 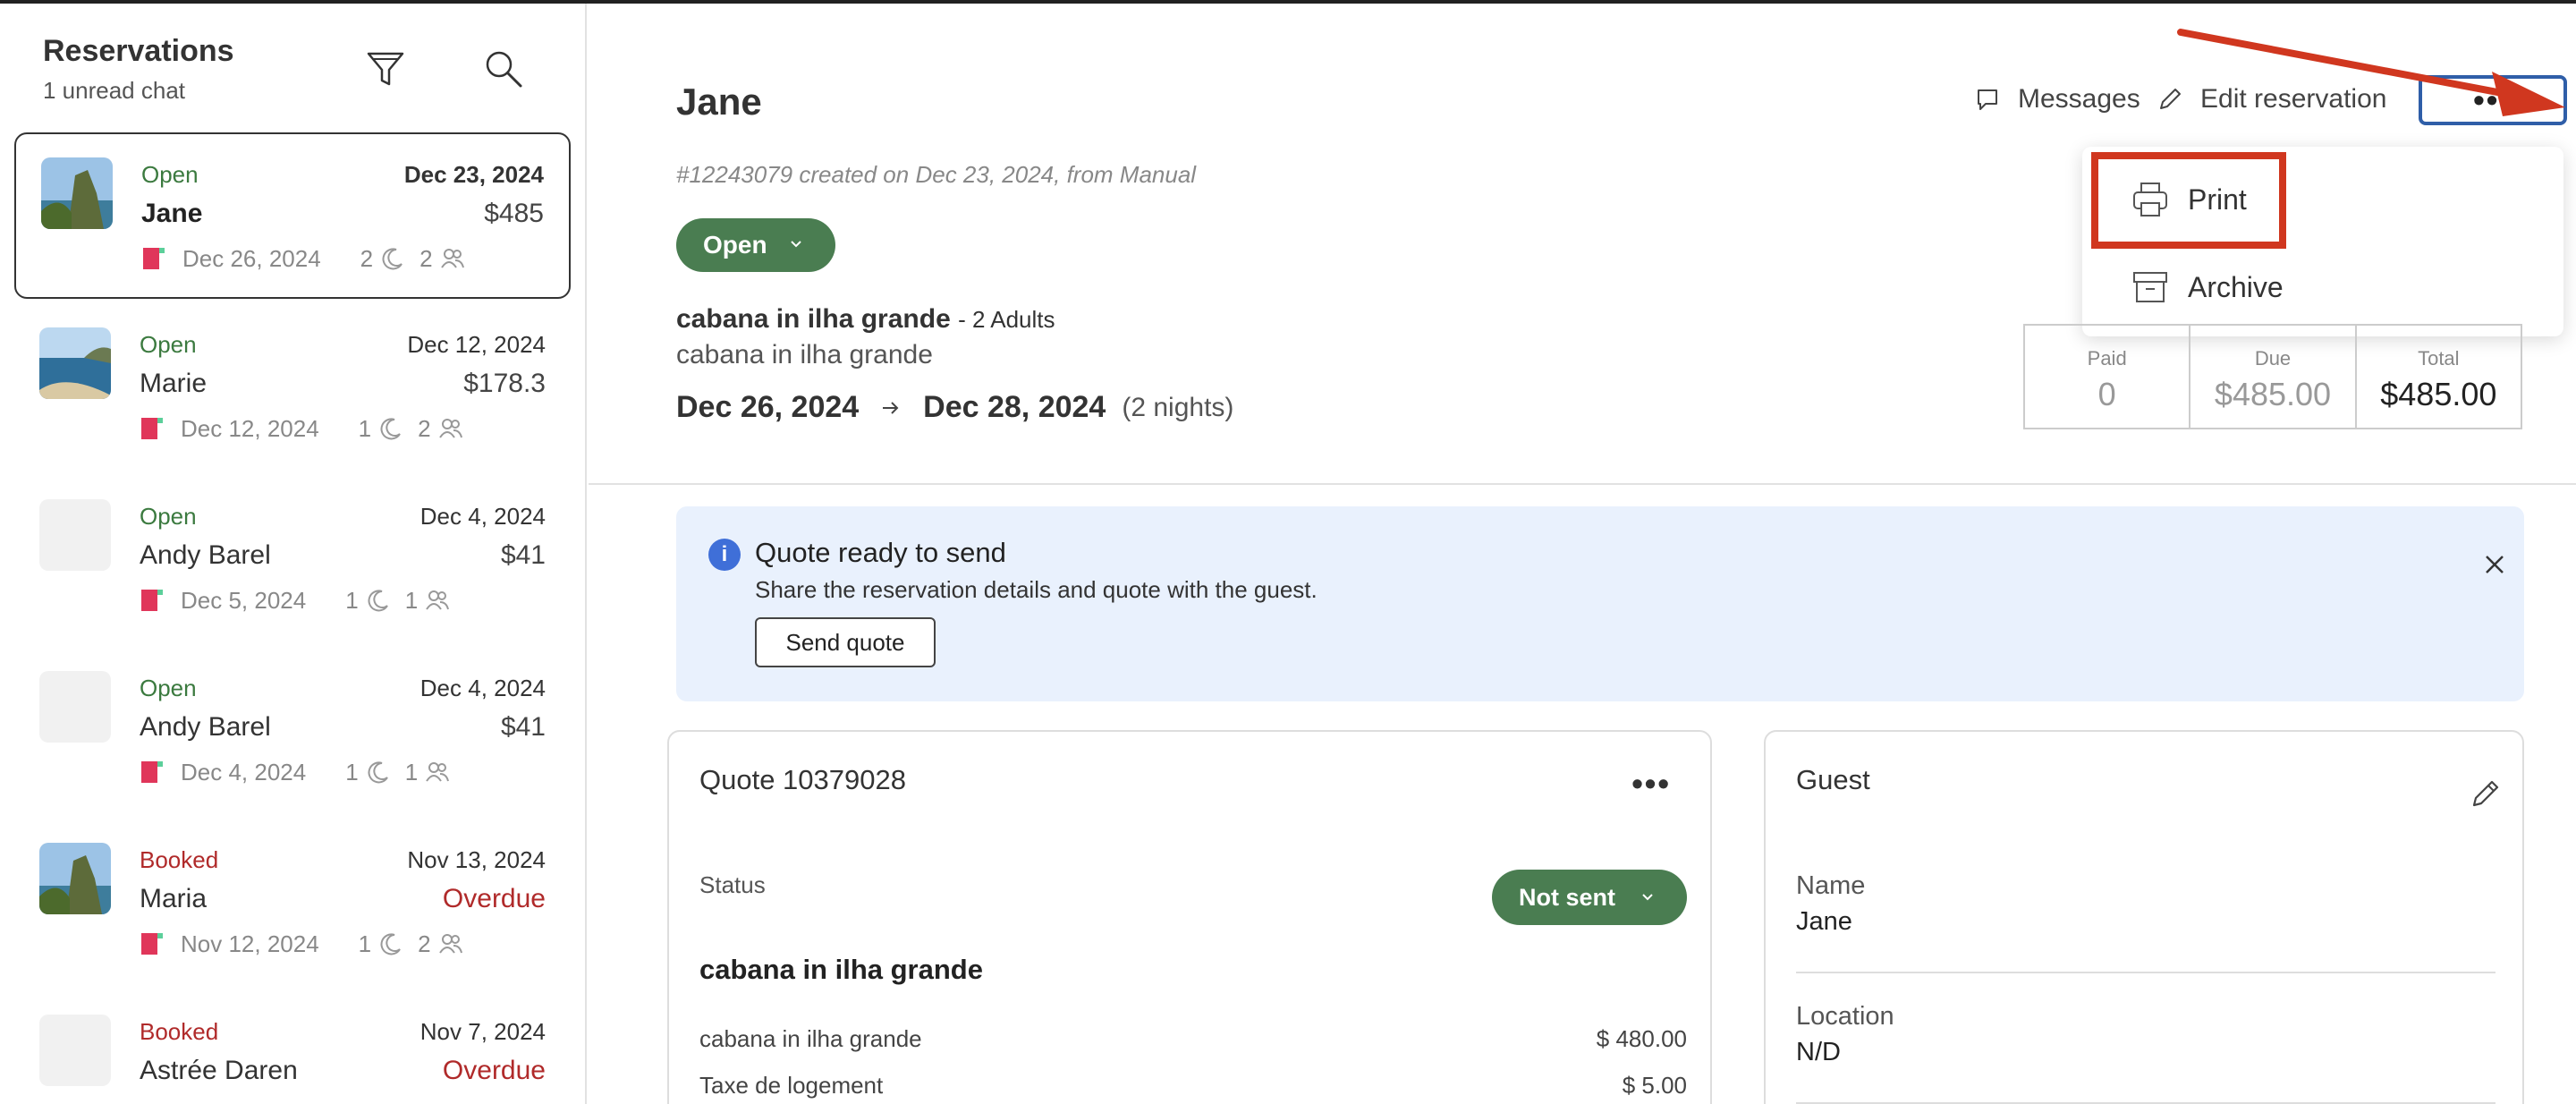 I want to click on reservation-card: Booked Nov 7, 2024 Astrée Daren Overdue, so click(x=292, y=1047).